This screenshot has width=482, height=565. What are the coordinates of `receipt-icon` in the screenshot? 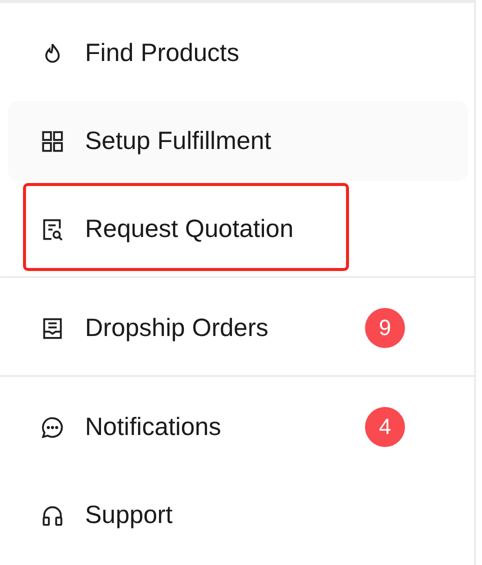 It's located at (52, 328).